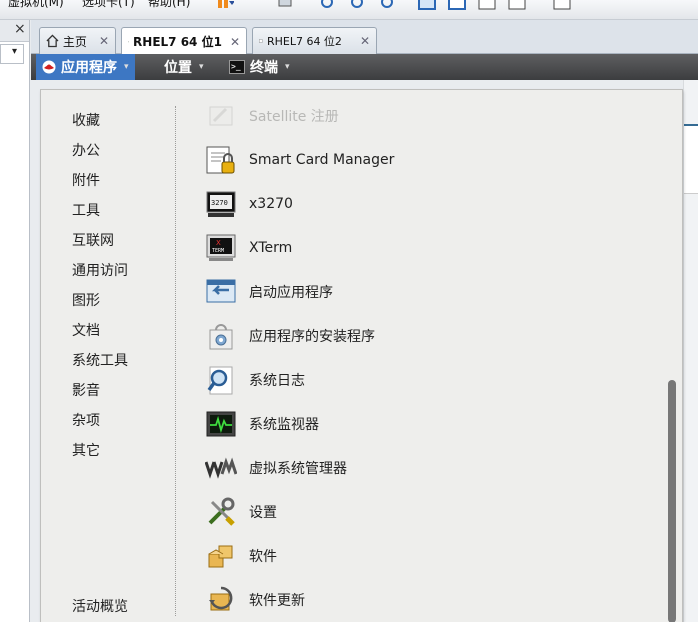  I want to click on category-accessories: 附件, so click(86, 180).